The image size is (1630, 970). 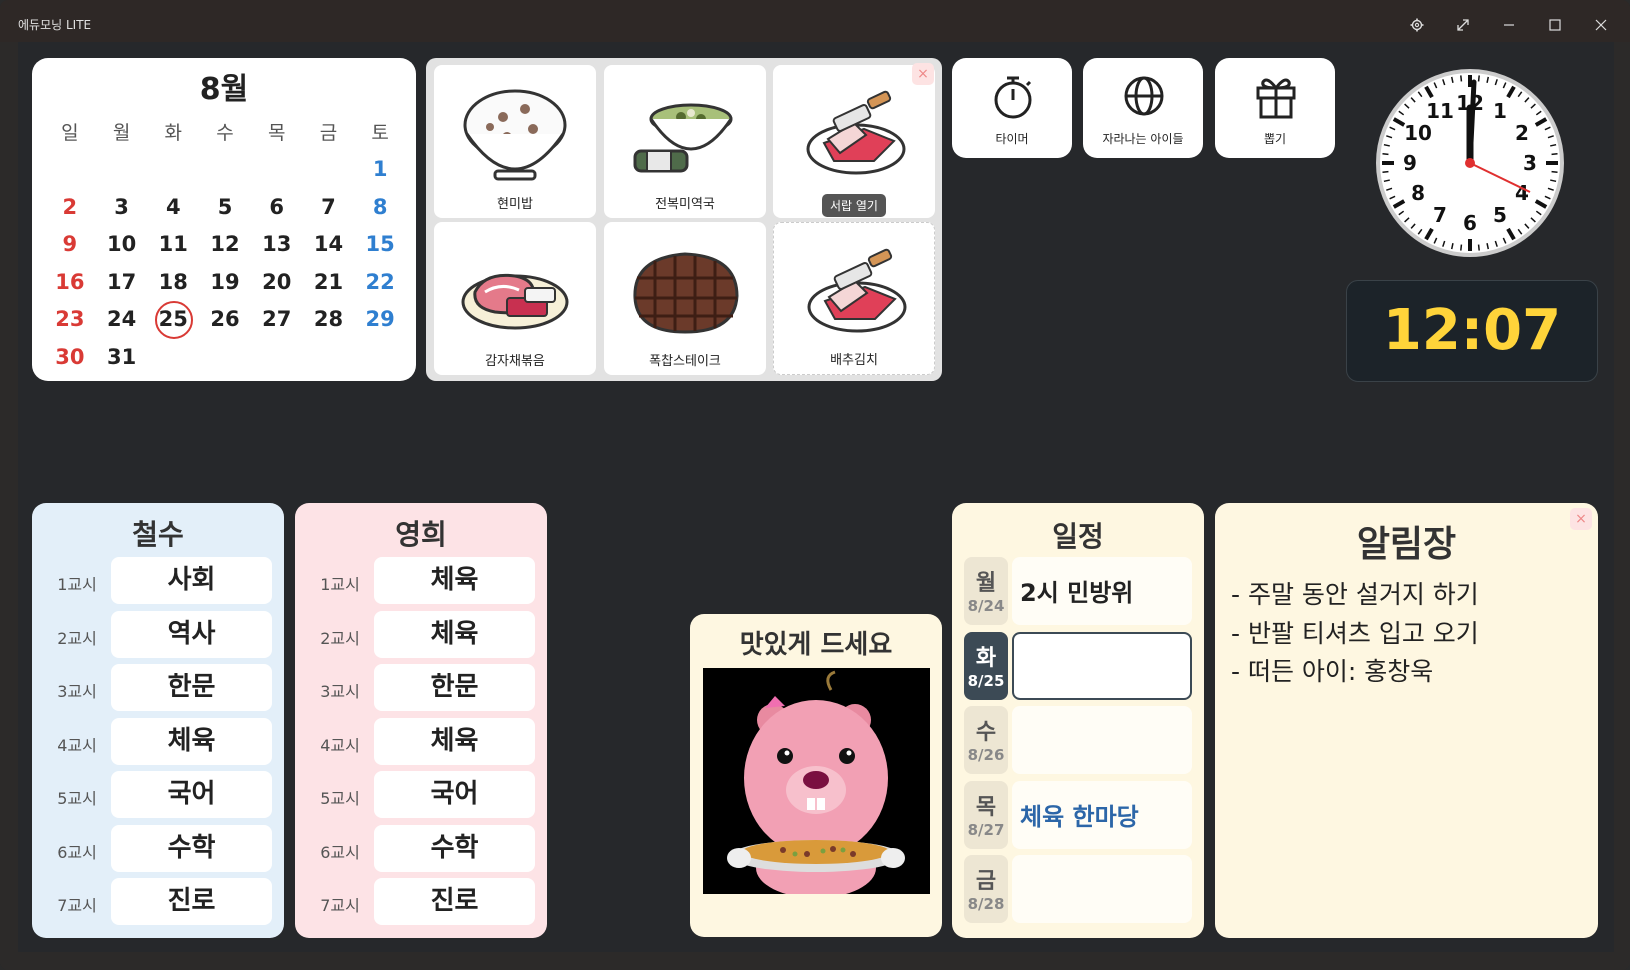 What do you see at coordinates (77, 905) in the screenshot?
I see `period-label: 7교시` at bounding box center [77, 905].